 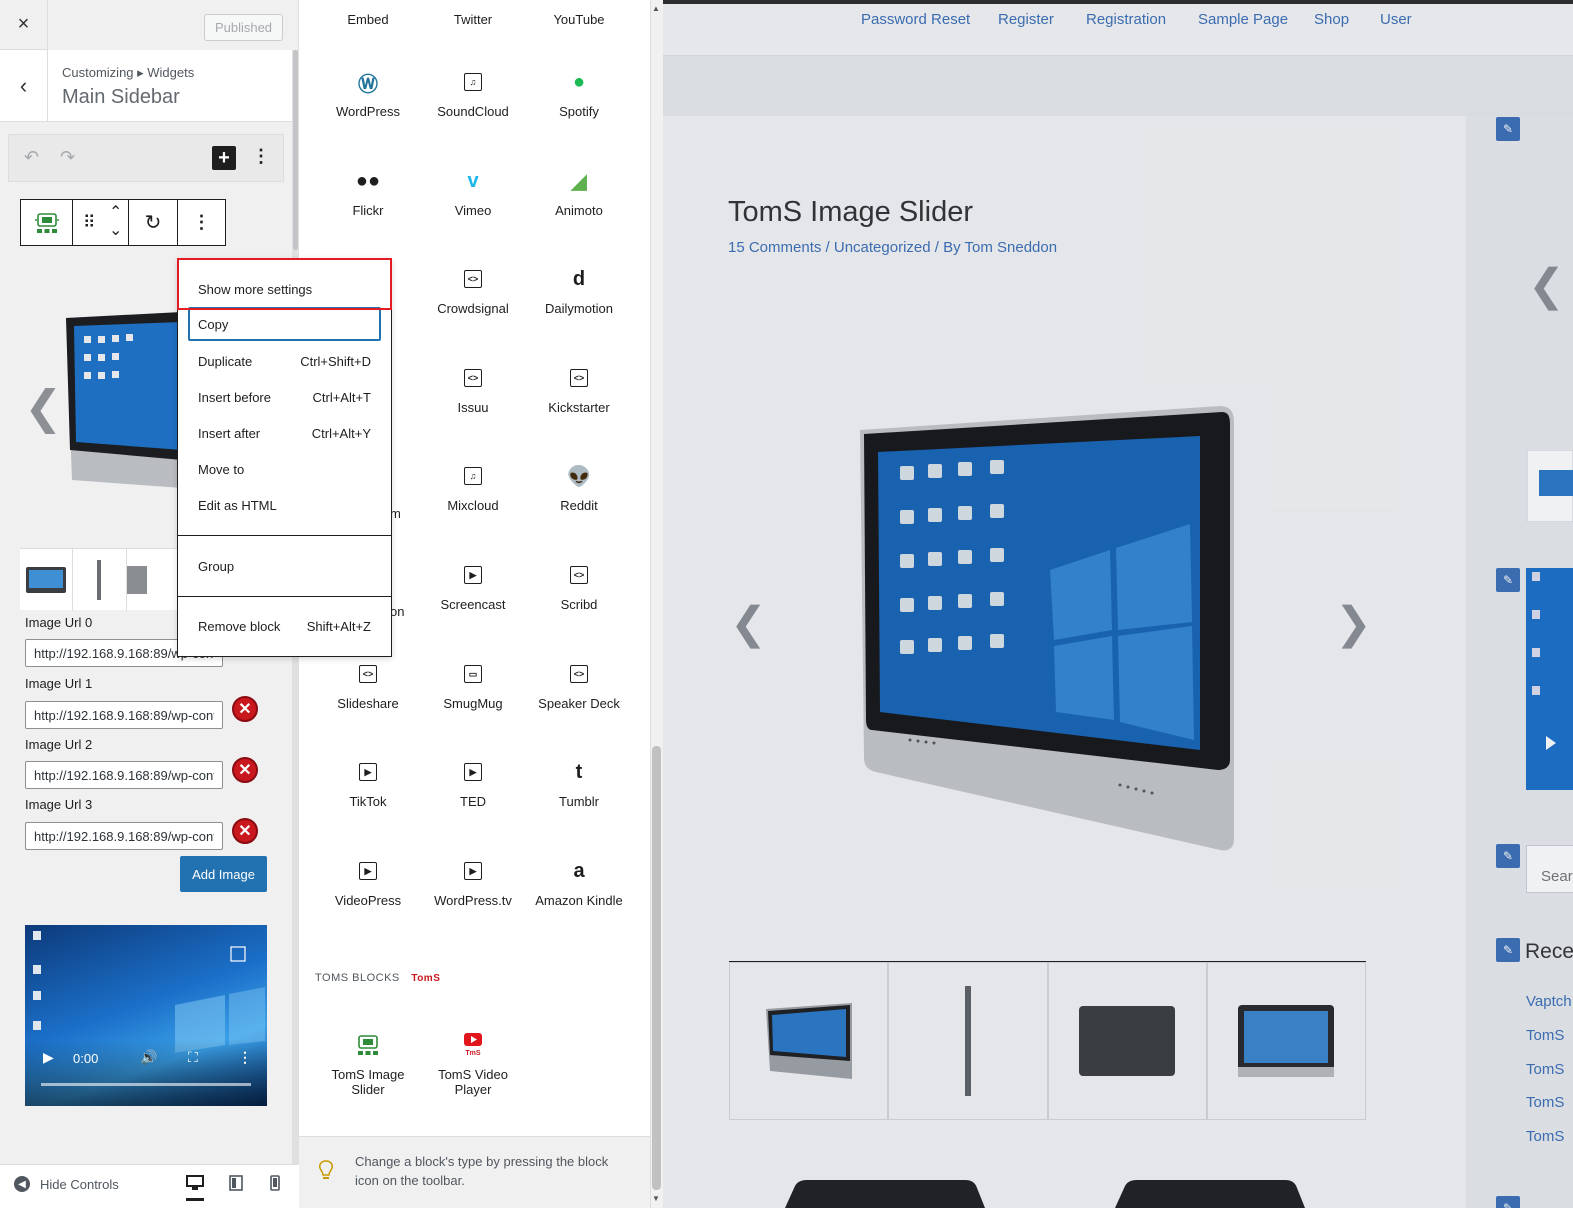 What do you see at coordinates (284, 324) in the screenshot?
I see `menu-item-copy: Copy` at bounding box center [284, 324].